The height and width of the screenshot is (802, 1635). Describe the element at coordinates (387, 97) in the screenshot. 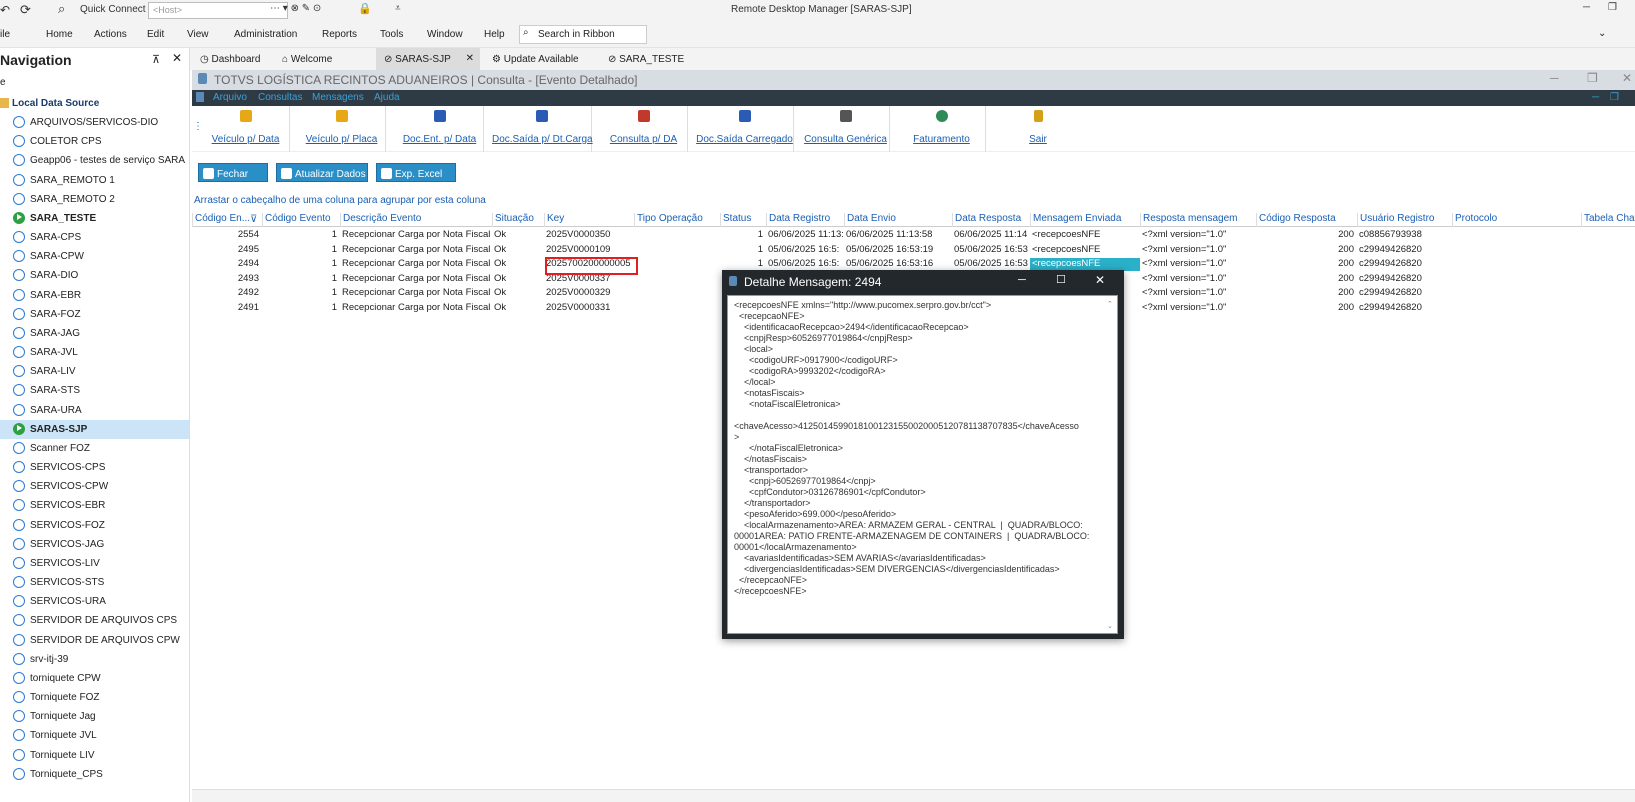

I see `menu-ajuda: Ajuda` at that location.